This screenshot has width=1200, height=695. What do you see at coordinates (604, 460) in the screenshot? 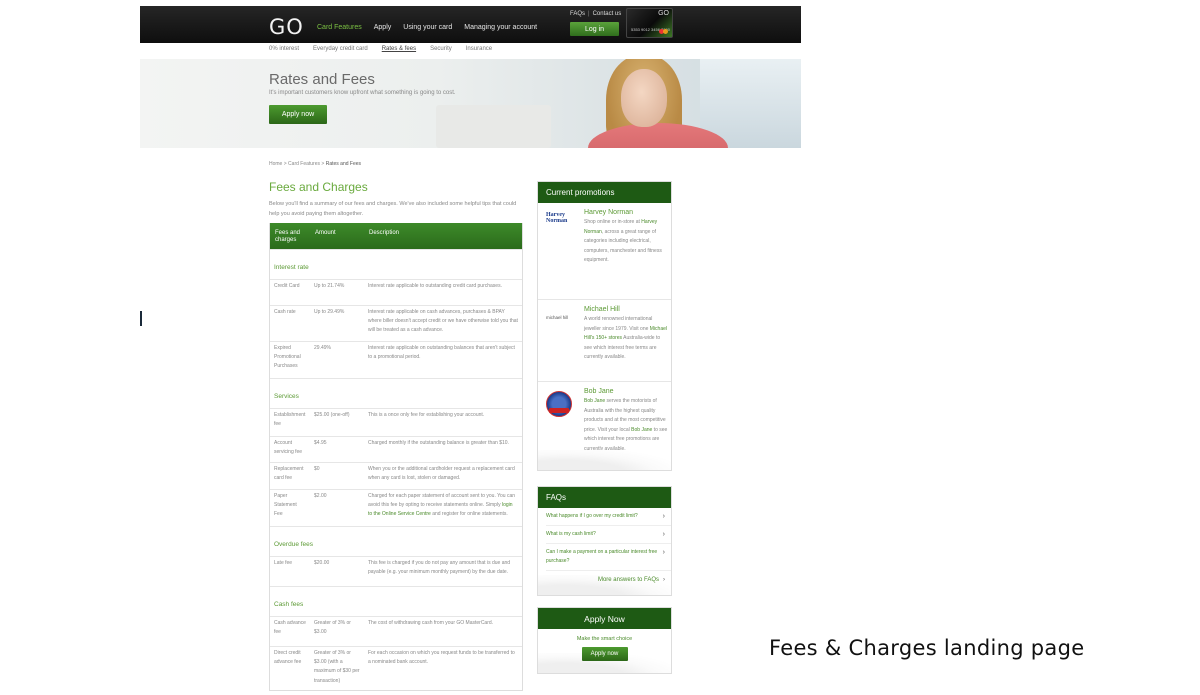
I see `panel-decoration` at bounding box center [604, 460].